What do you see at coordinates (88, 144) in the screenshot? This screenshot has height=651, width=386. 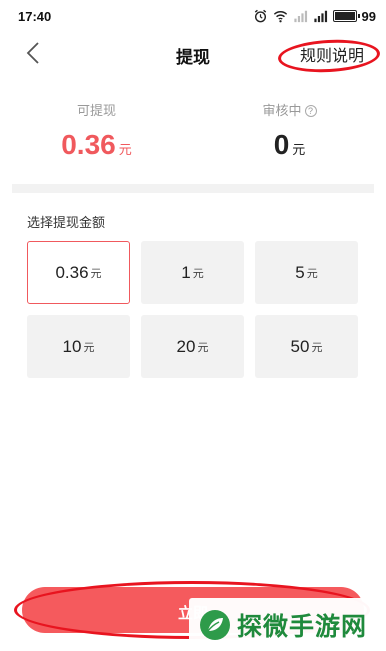 I see `withdrawable-value: 0.36` at bounding box center [88, 144].